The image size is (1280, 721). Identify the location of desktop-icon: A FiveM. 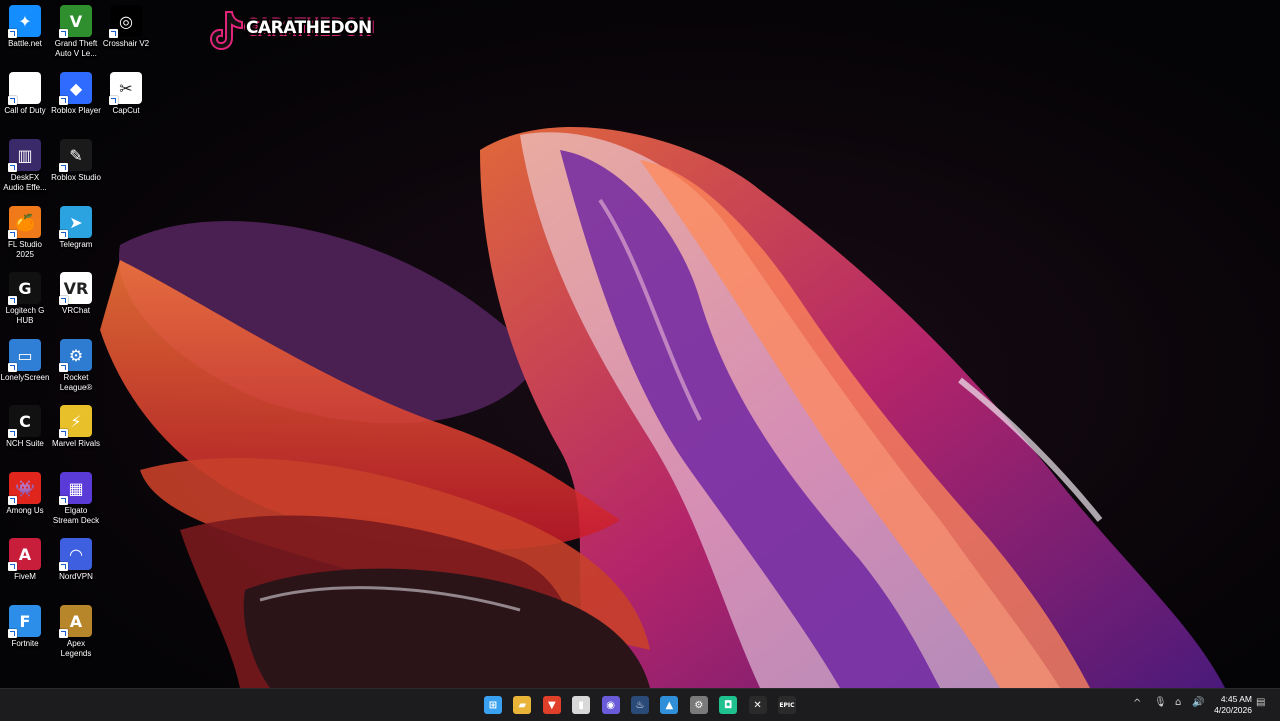
(25, 560).